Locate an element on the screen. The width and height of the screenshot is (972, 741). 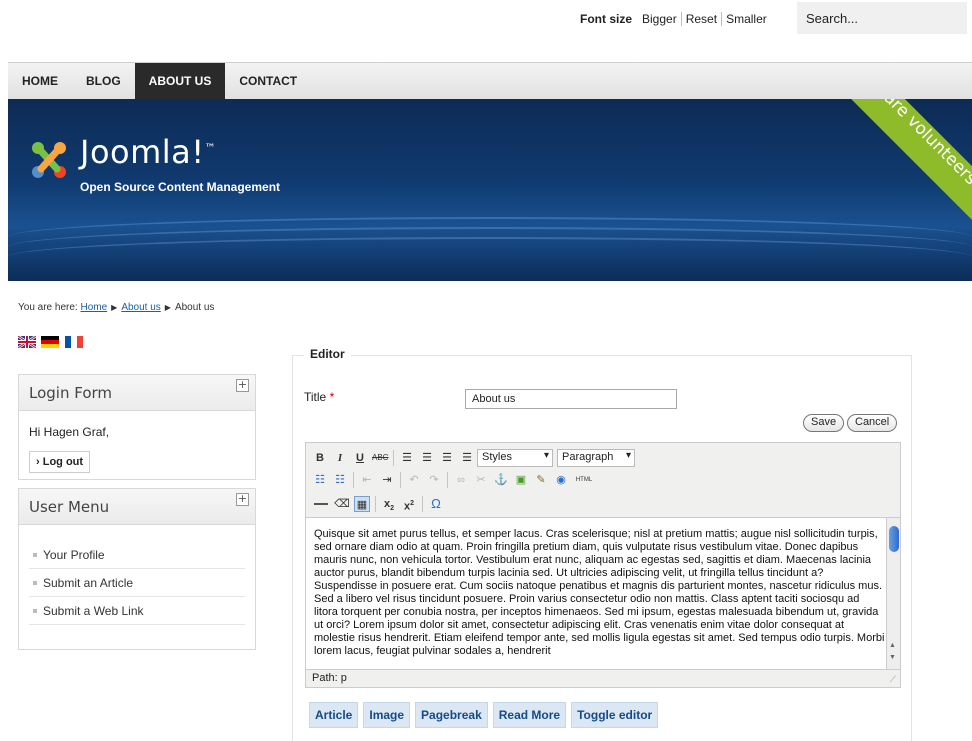
font-smaller-link: Smaller is located at coordinates (746, 19).